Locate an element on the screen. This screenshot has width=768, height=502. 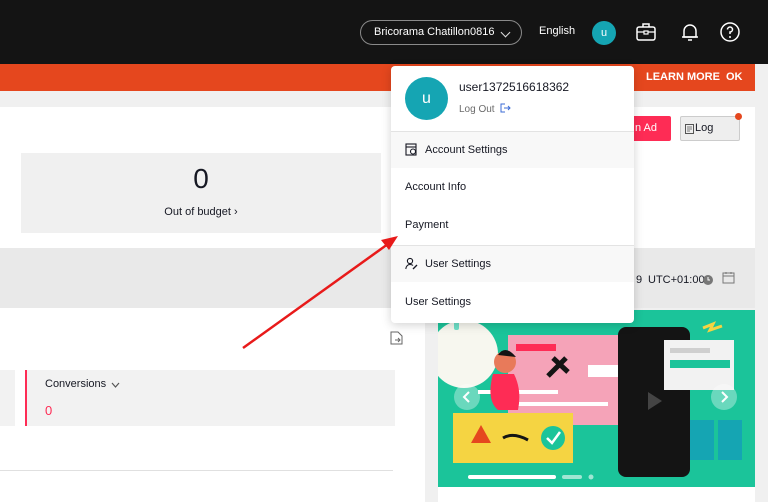
user-avatar: u is located at coordinates (604, 33).